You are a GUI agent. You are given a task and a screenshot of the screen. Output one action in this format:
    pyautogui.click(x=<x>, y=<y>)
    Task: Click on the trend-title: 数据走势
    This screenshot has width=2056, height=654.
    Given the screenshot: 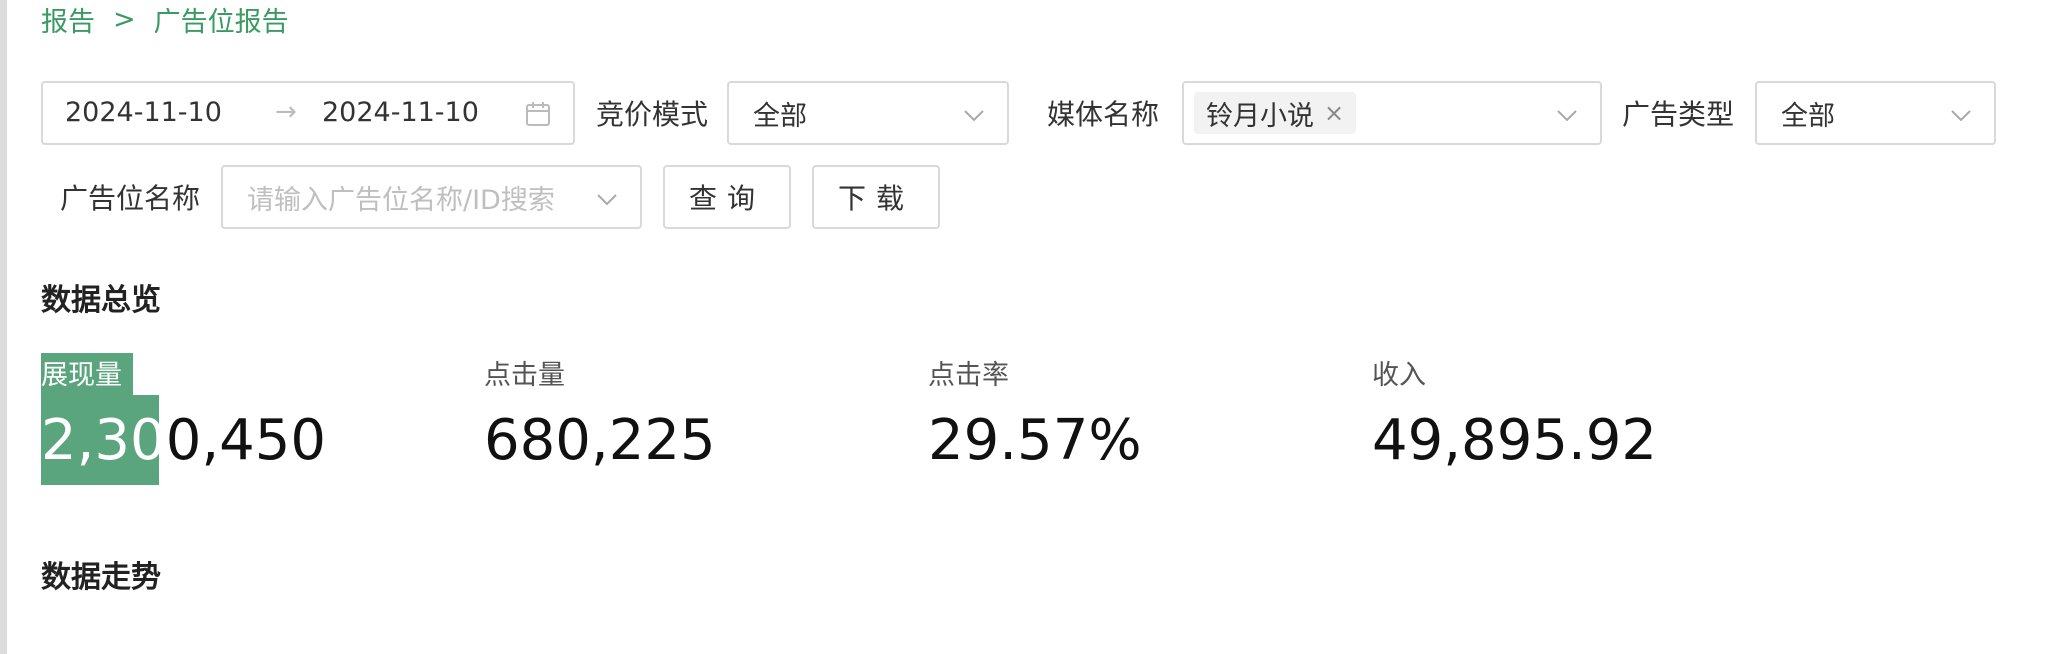 What is the action you would take?
    pyautogui.click(x=101, y=577)
    